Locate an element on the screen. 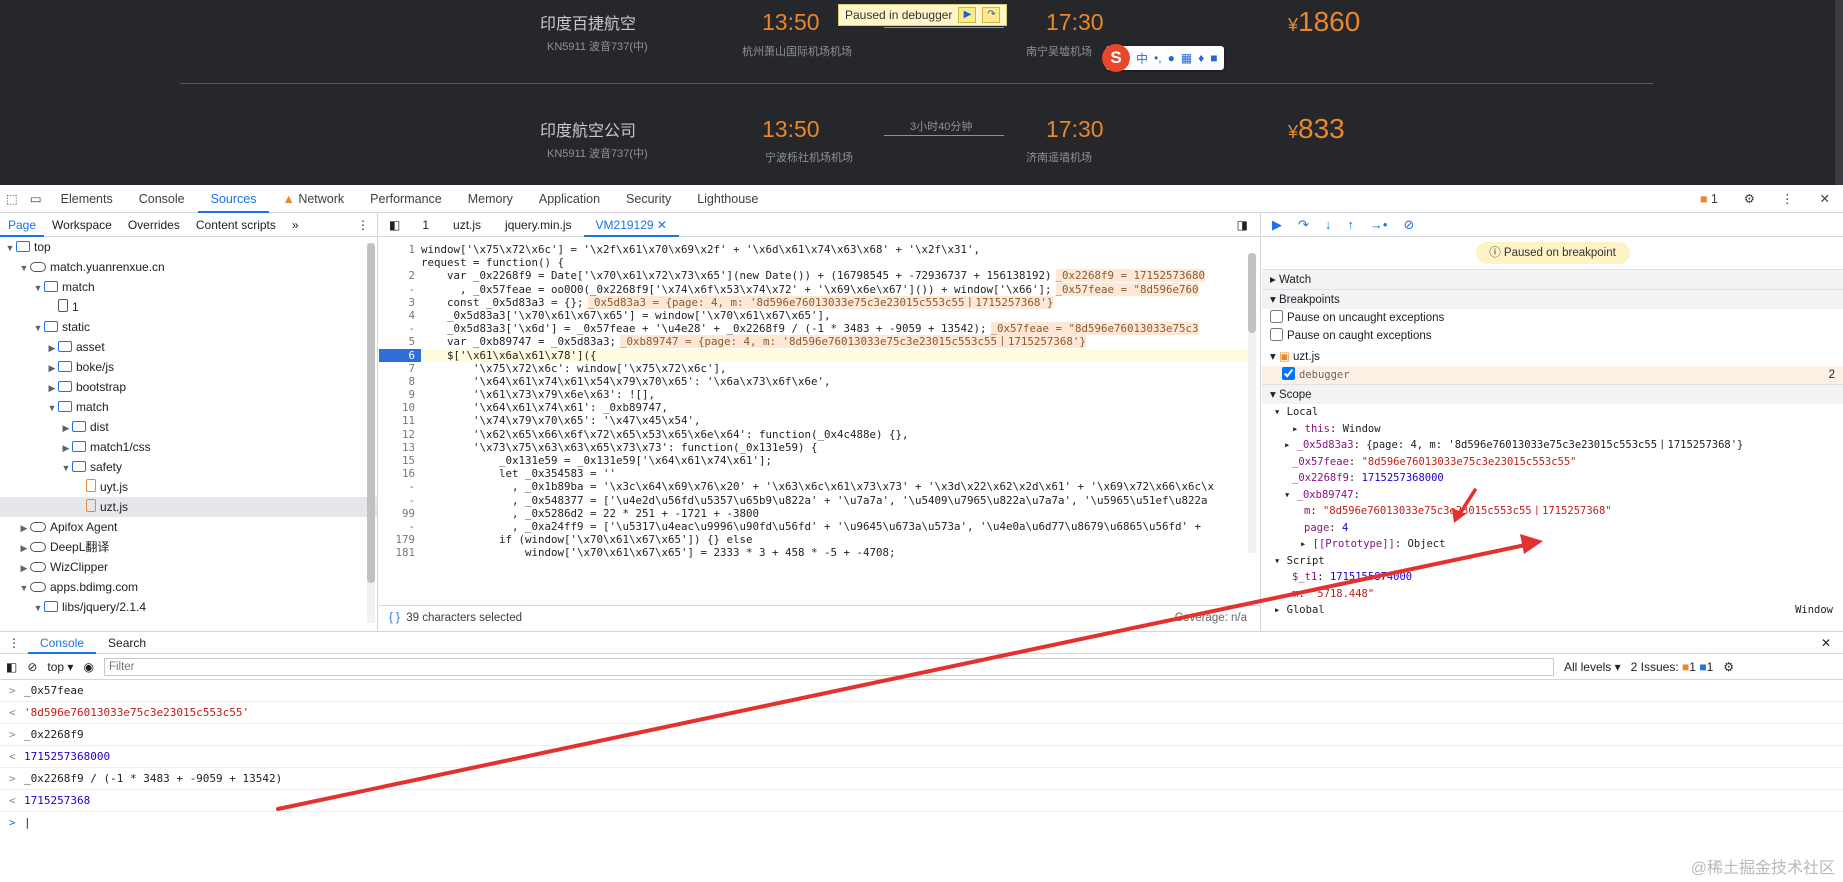 This screenshot has width=1843, height=882. navigator-menu-icon: ⋮ is located at coordinates (363, 225).